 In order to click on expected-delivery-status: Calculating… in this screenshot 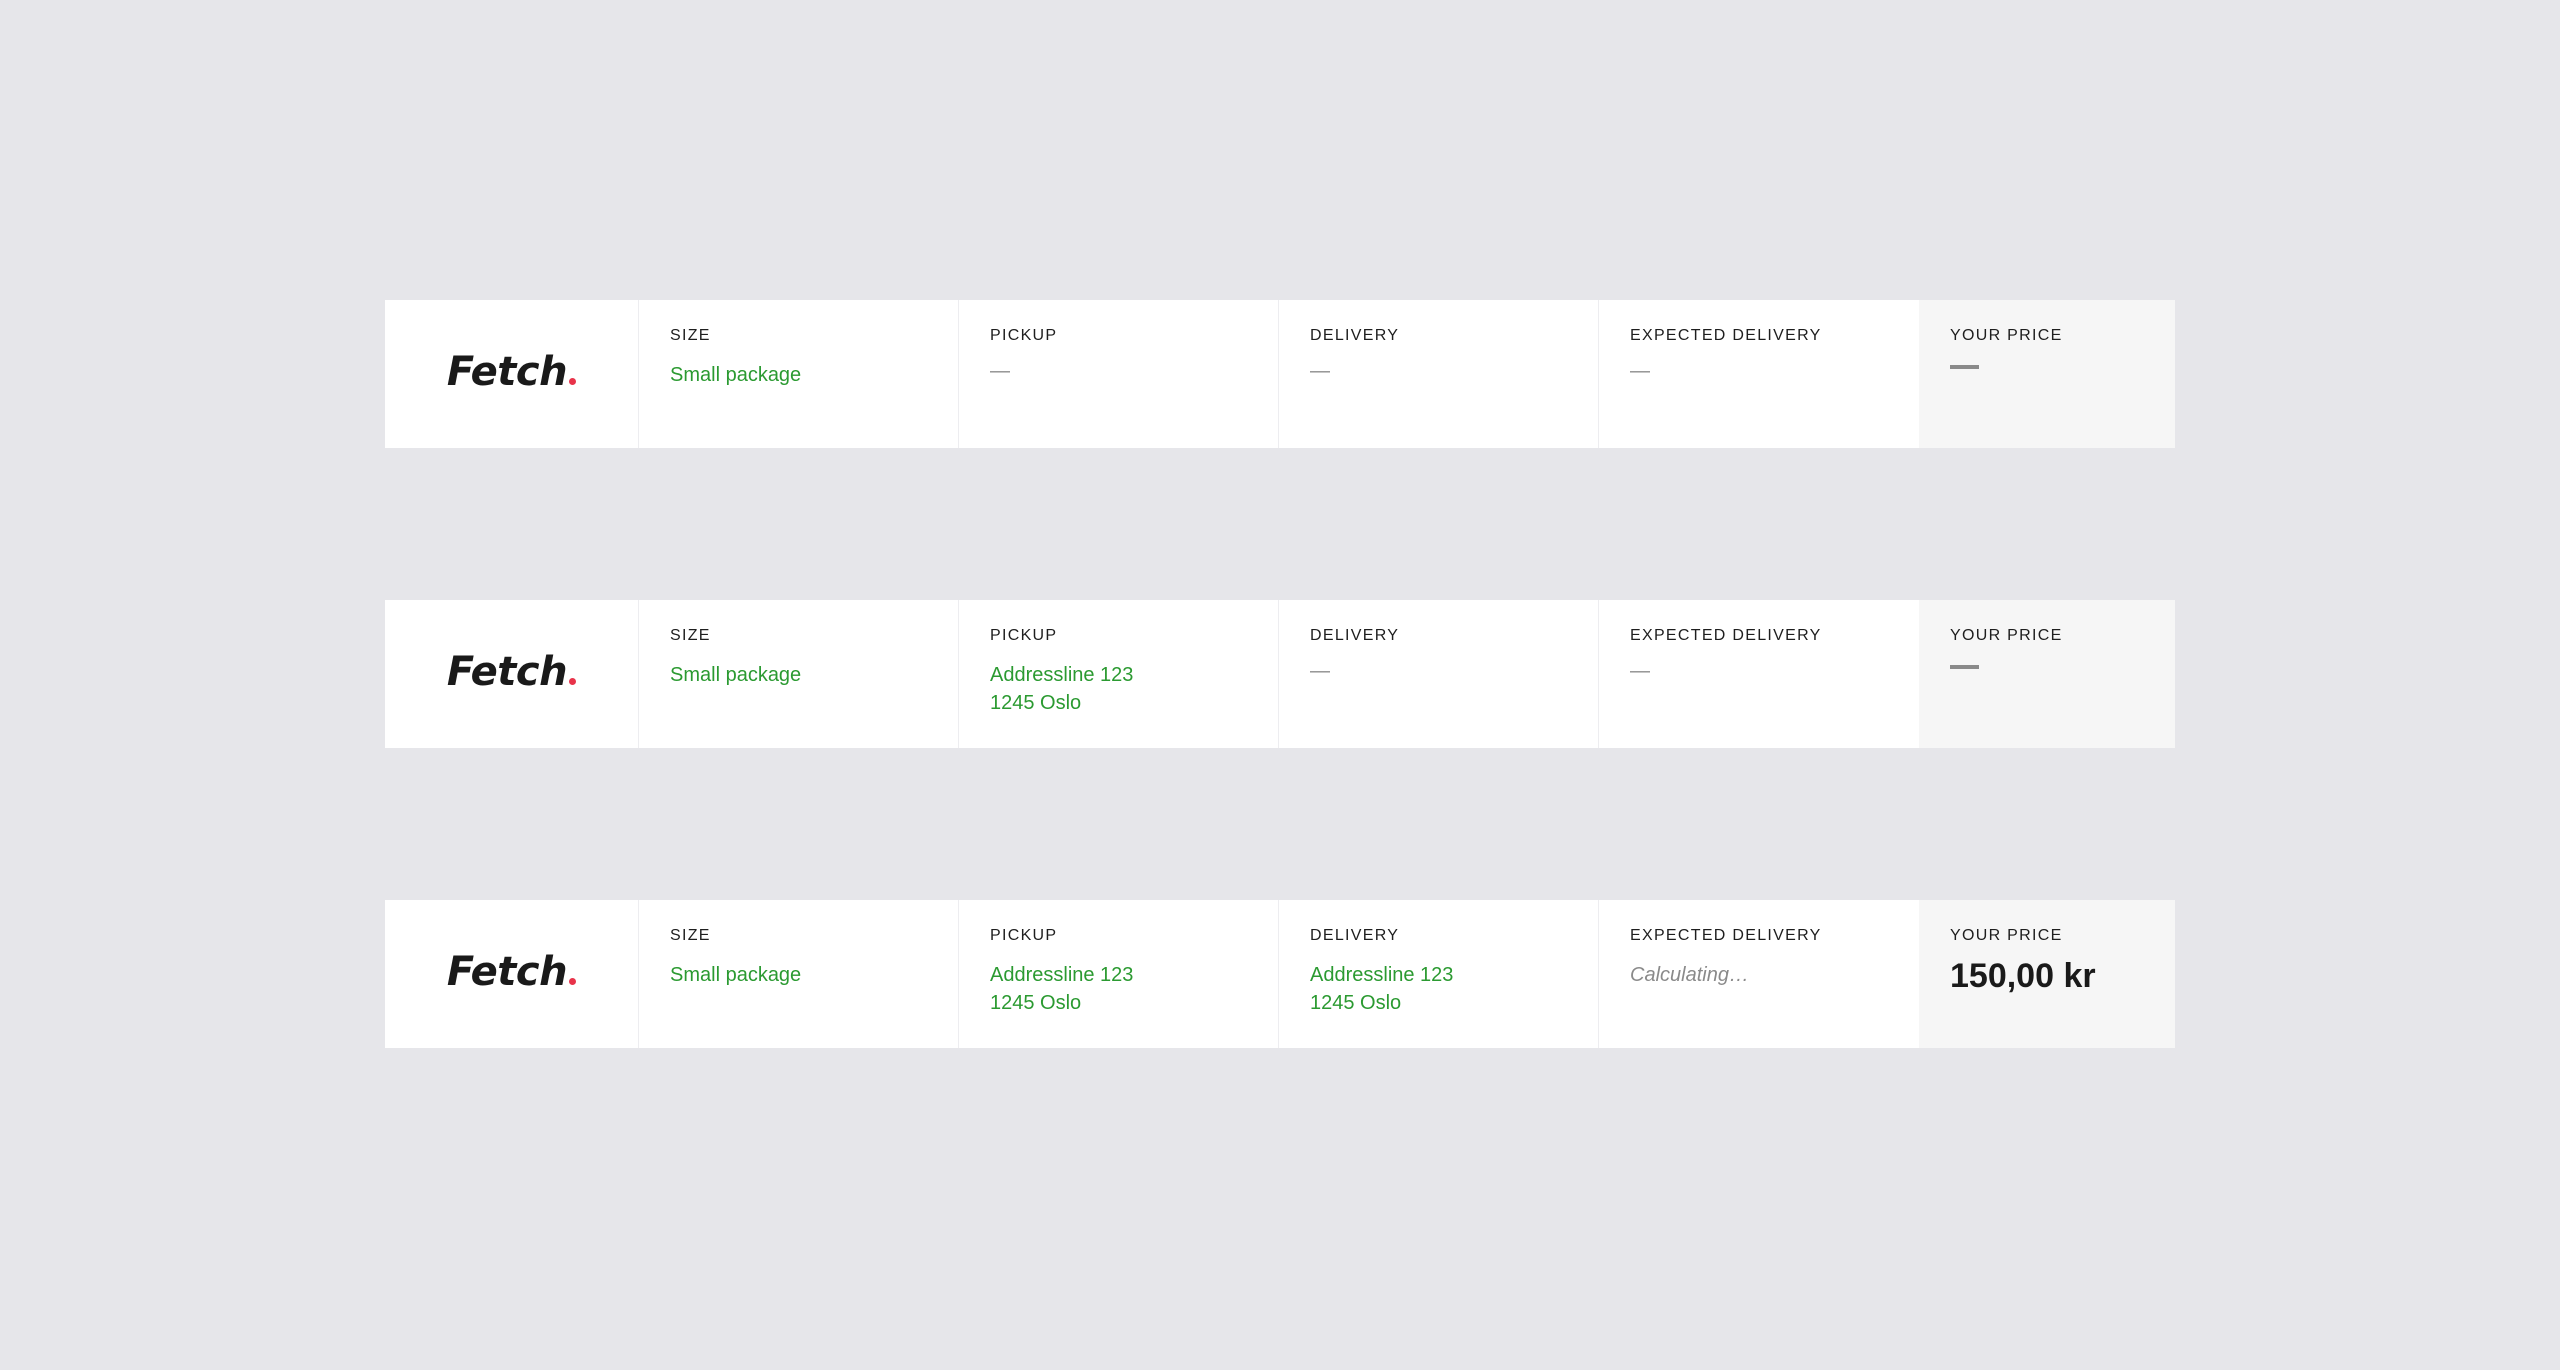, I will do `click(1689, 975)`.